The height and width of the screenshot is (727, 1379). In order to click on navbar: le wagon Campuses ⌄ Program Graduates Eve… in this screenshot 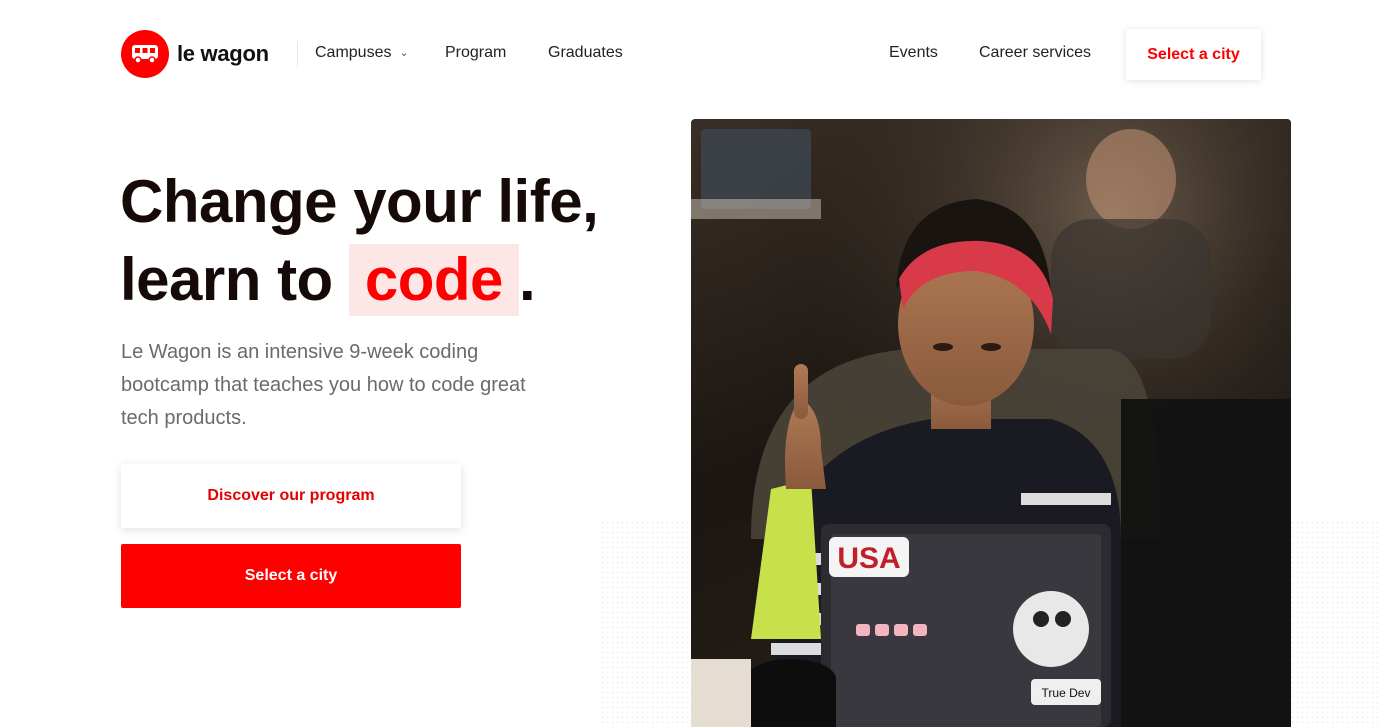, I will do `click(689, 54)`.